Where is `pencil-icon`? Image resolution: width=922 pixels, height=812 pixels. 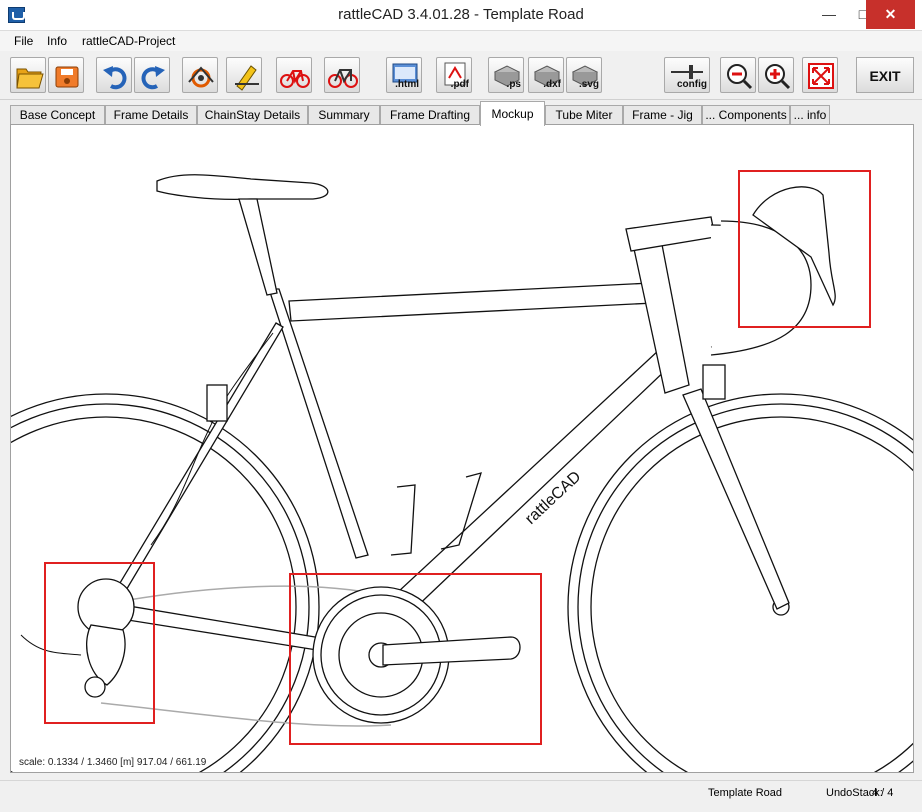
pencil-icon is located at coordinates (247, 78).